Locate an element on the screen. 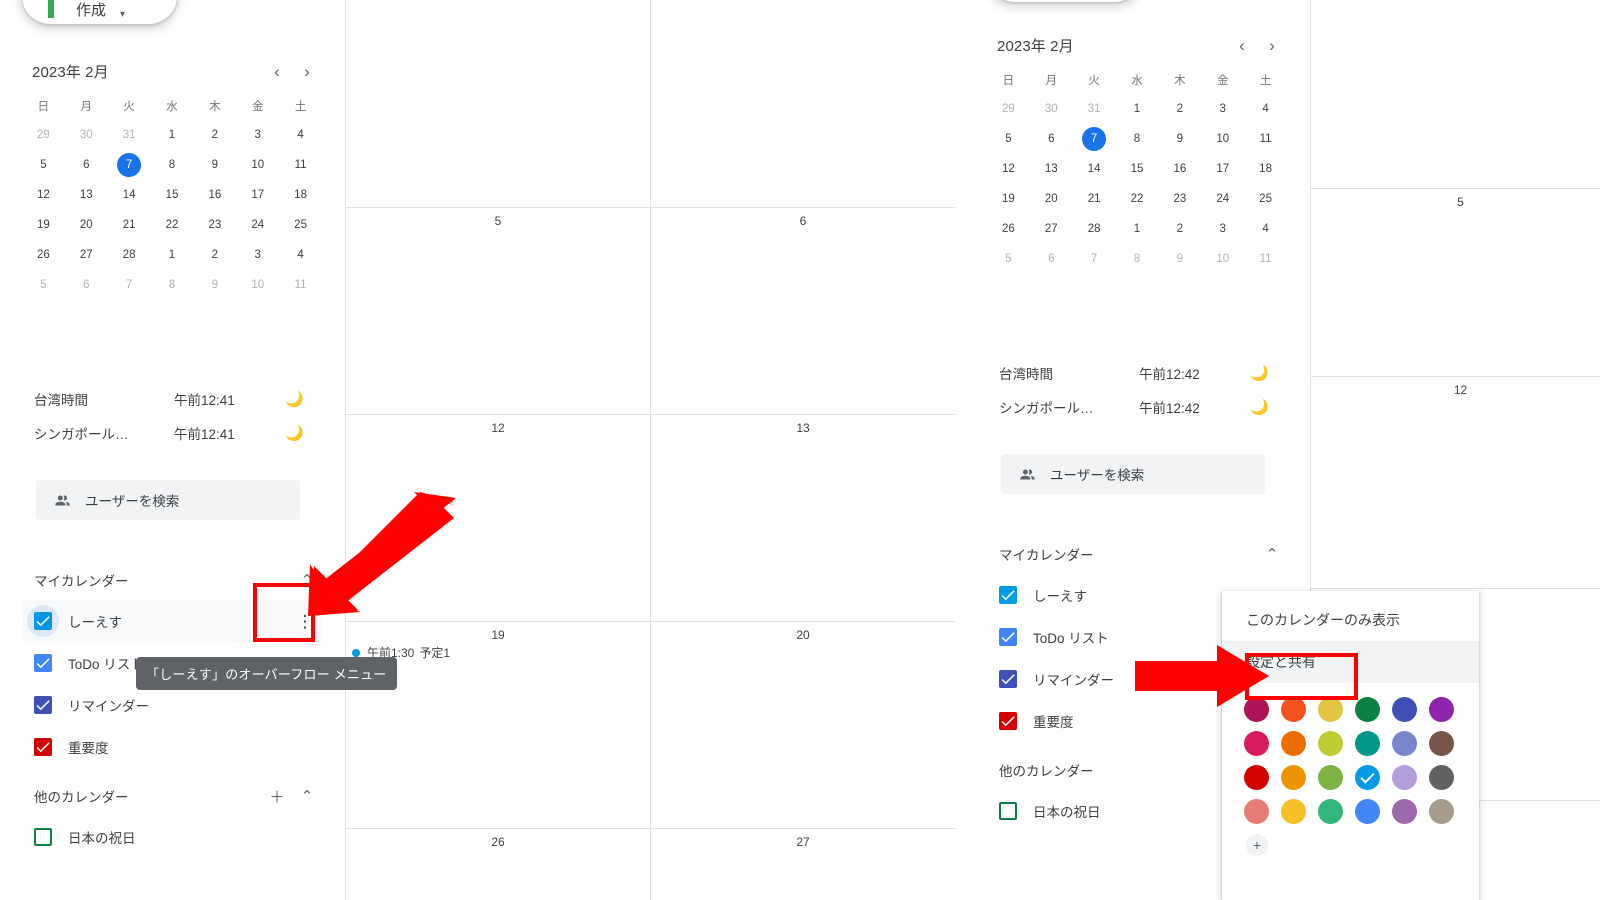  mini-day: 22 is located at coordinates (172, 225).